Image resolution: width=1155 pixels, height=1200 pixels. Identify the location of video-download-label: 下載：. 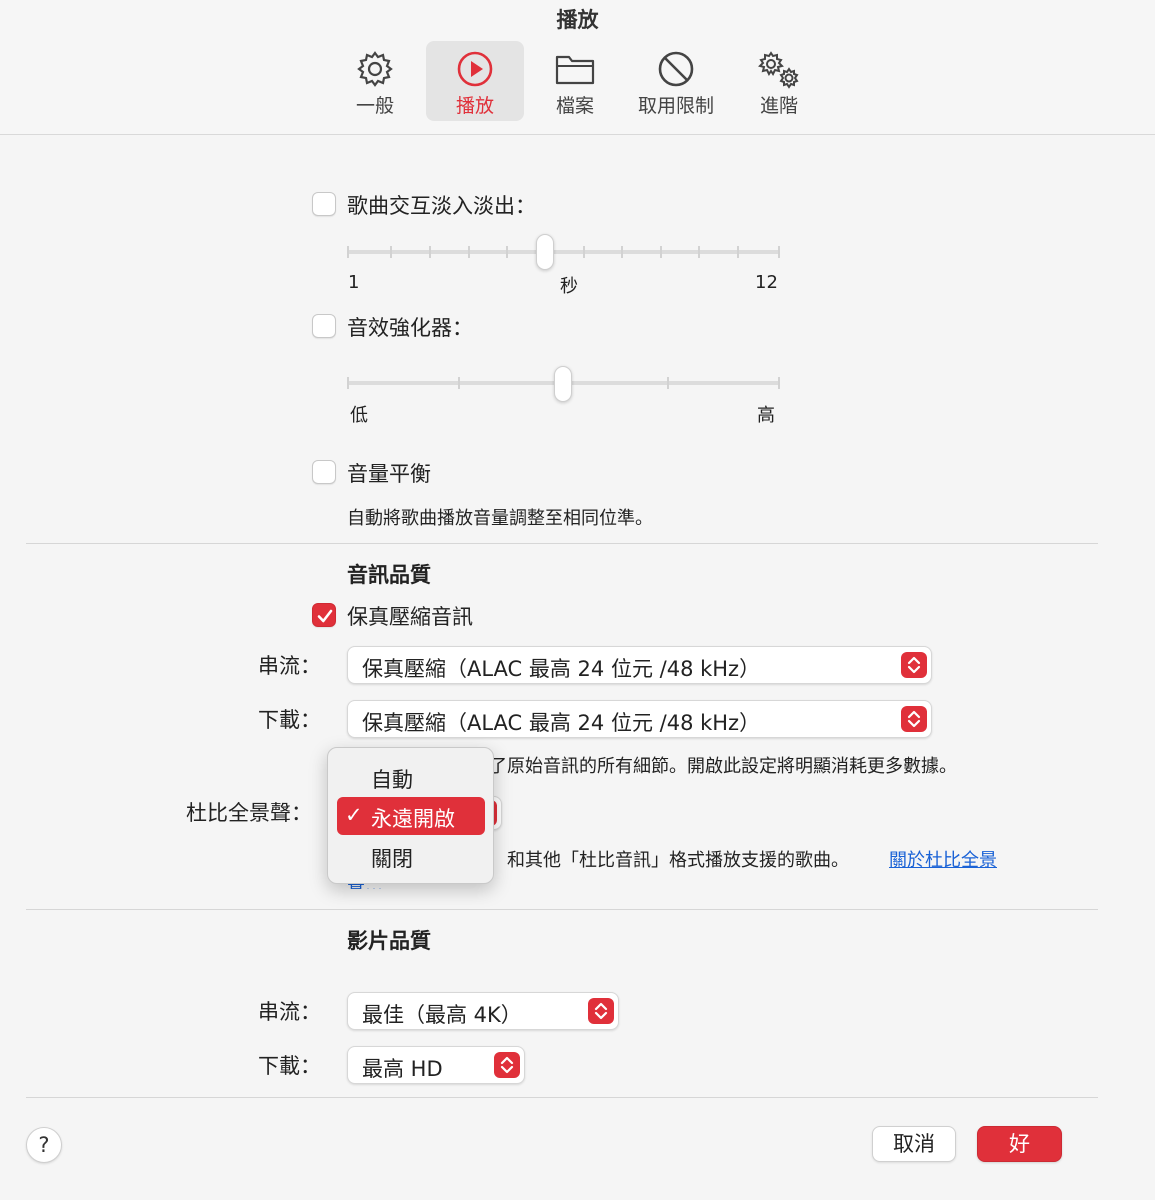
(289, 1066).